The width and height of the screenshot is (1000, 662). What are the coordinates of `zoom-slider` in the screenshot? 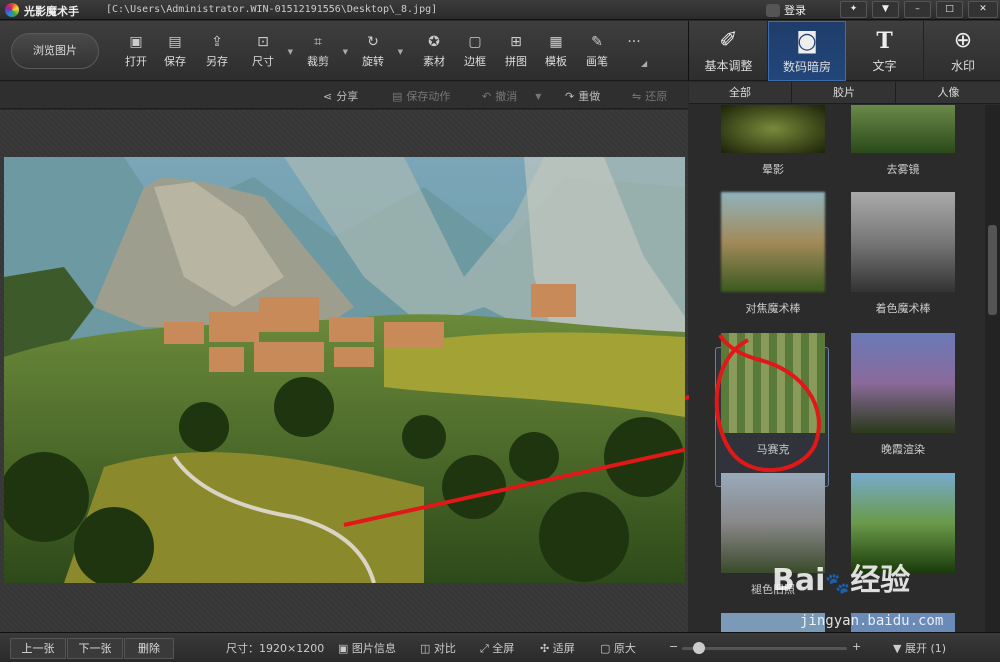 It's located at (764, 648).